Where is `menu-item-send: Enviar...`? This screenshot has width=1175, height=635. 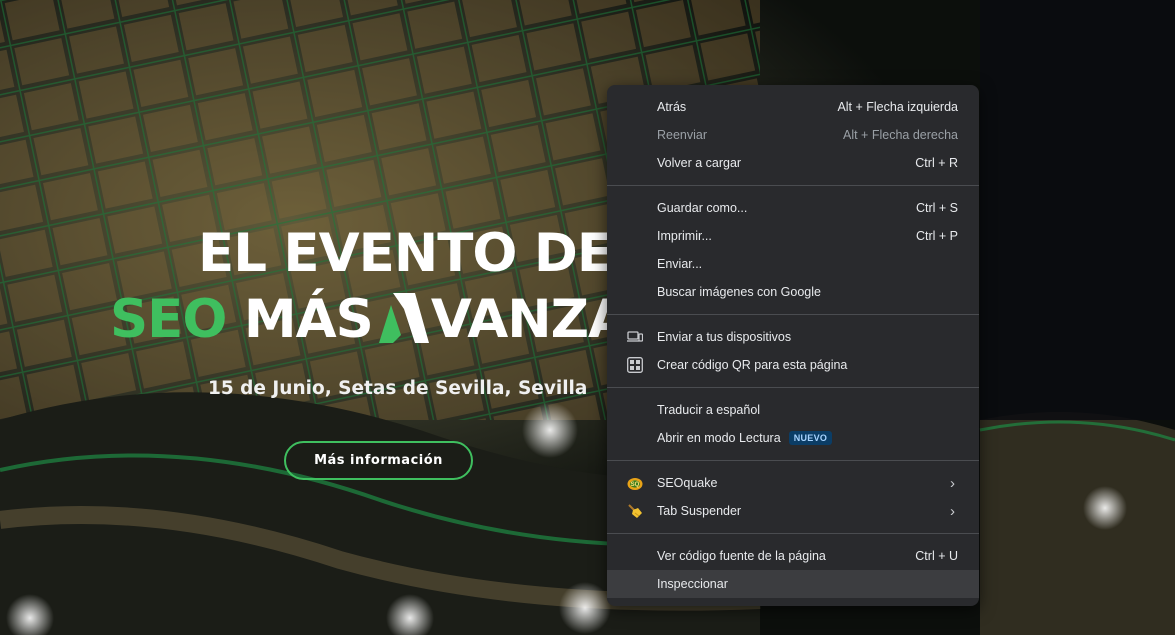
menu-item-send: Enviar... is located at coordinates (793, 264).